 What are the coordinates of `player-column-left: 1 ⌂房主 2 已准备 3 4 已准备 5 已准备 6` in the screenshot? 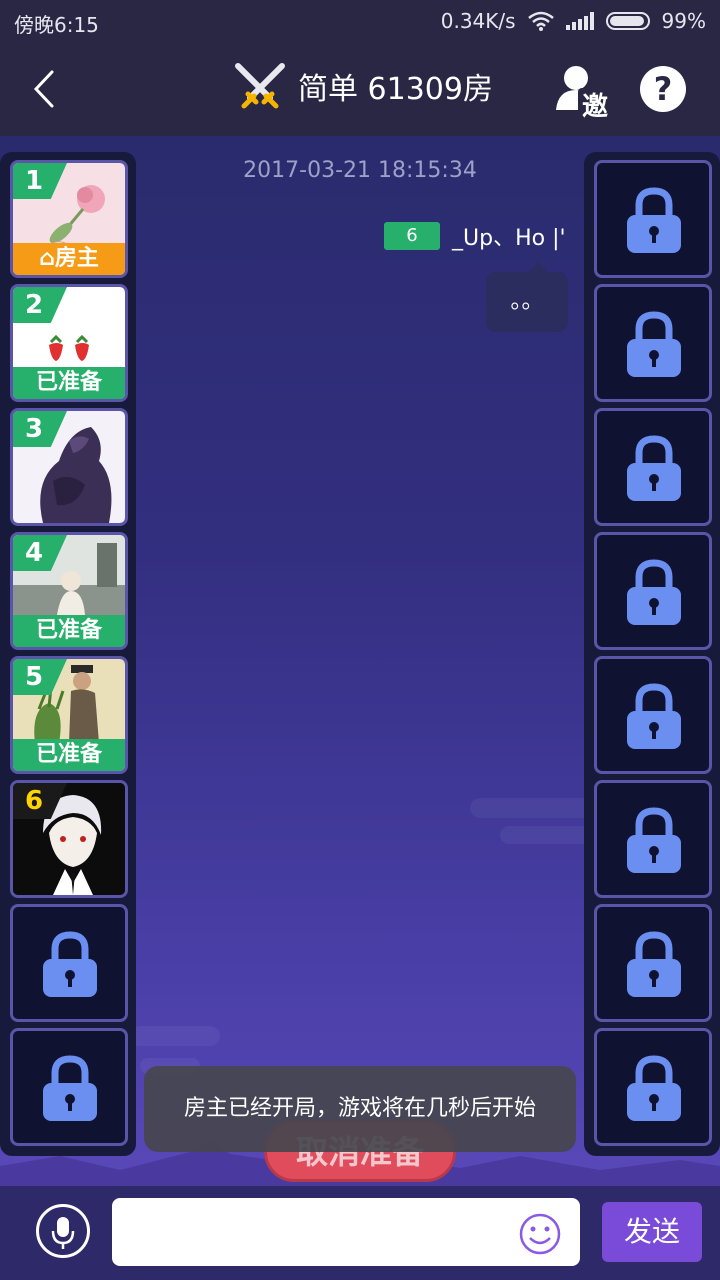 It's located at (68, 654).